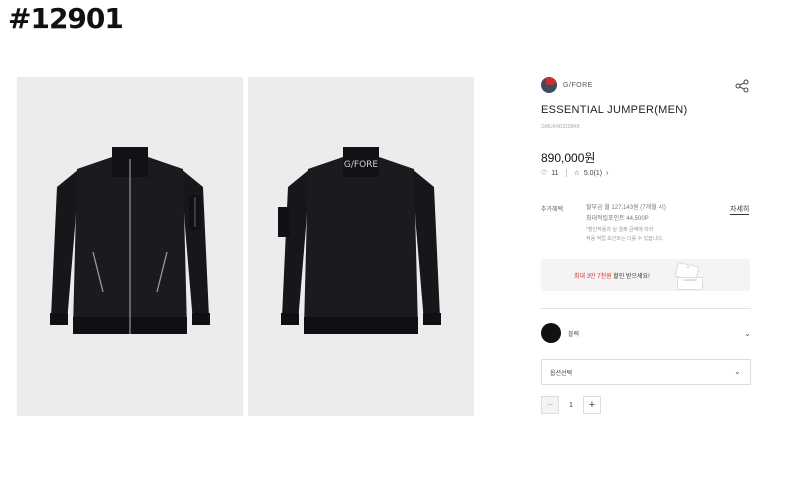 This screenshot has width=800, height=504. Describe the element at coordinates (607, 173) in the screenshot. I see `chevron-right-icon: ›` at that location.